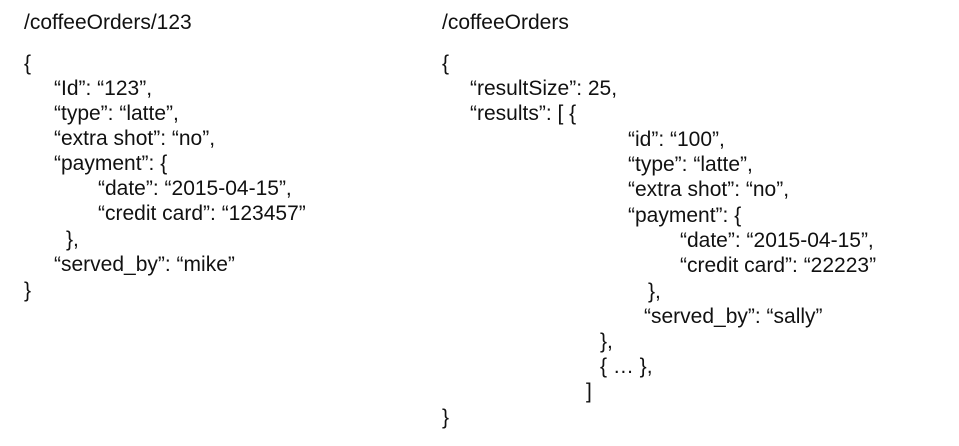 This screenshot has width=959, height=446. What do you see at coordinates (676, 139) in the screenshot?
I see `json-line: “id”: “100”,` at bounding box center [676, 139].